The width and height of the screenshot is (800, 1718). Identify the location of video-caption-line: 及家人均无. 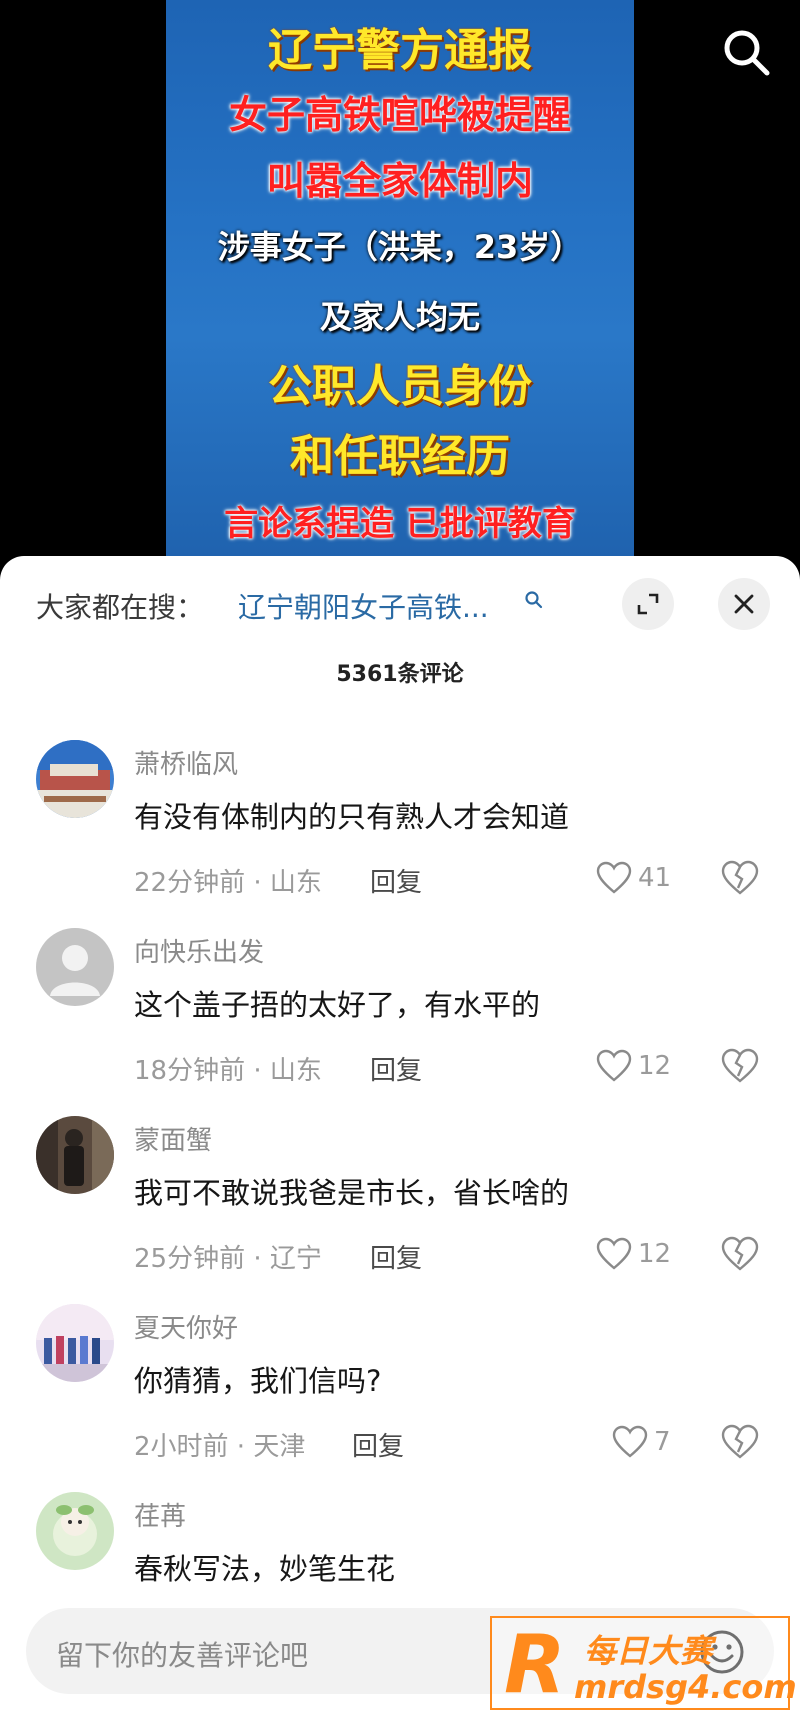
(399, 317).